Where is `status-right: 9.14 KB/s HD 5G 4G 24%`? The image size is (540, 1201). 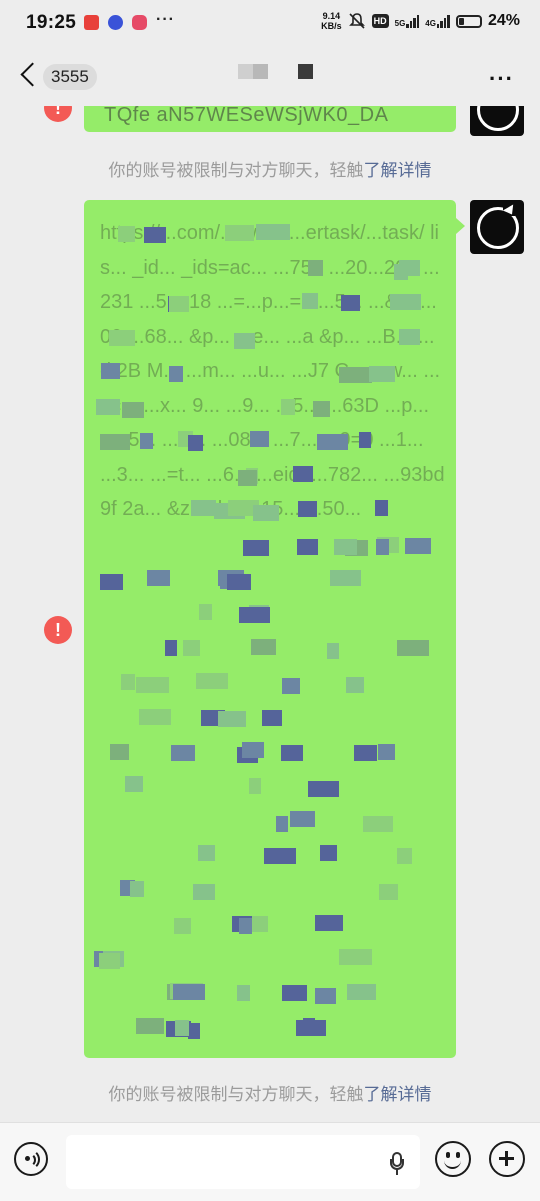 status-right: 9.14 KB/s HD 5G 4G 24% is located at coordinates (420, 21).